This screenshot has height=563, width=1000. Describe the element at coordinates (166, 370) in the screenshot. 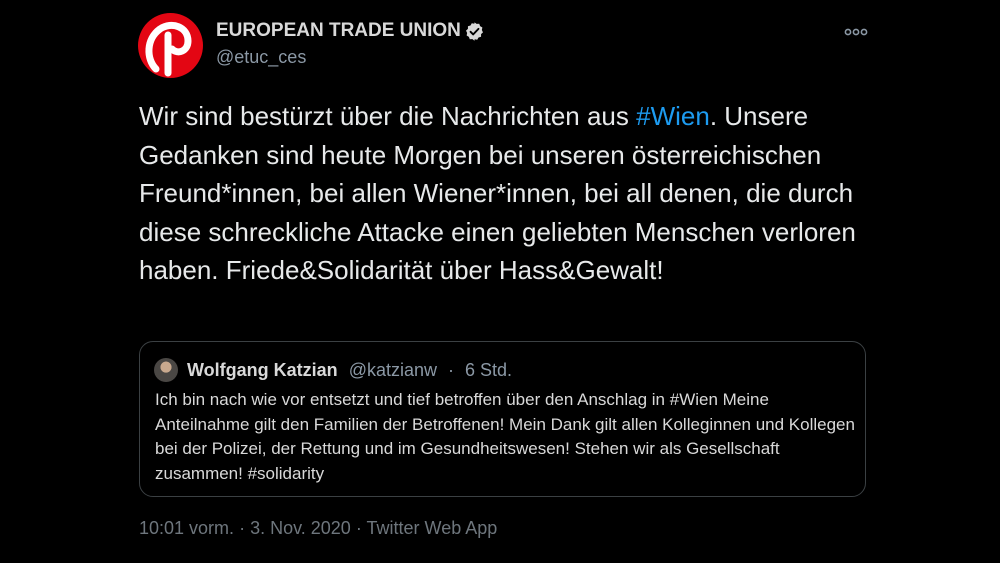

I see `quote-author-avatar` at that location.